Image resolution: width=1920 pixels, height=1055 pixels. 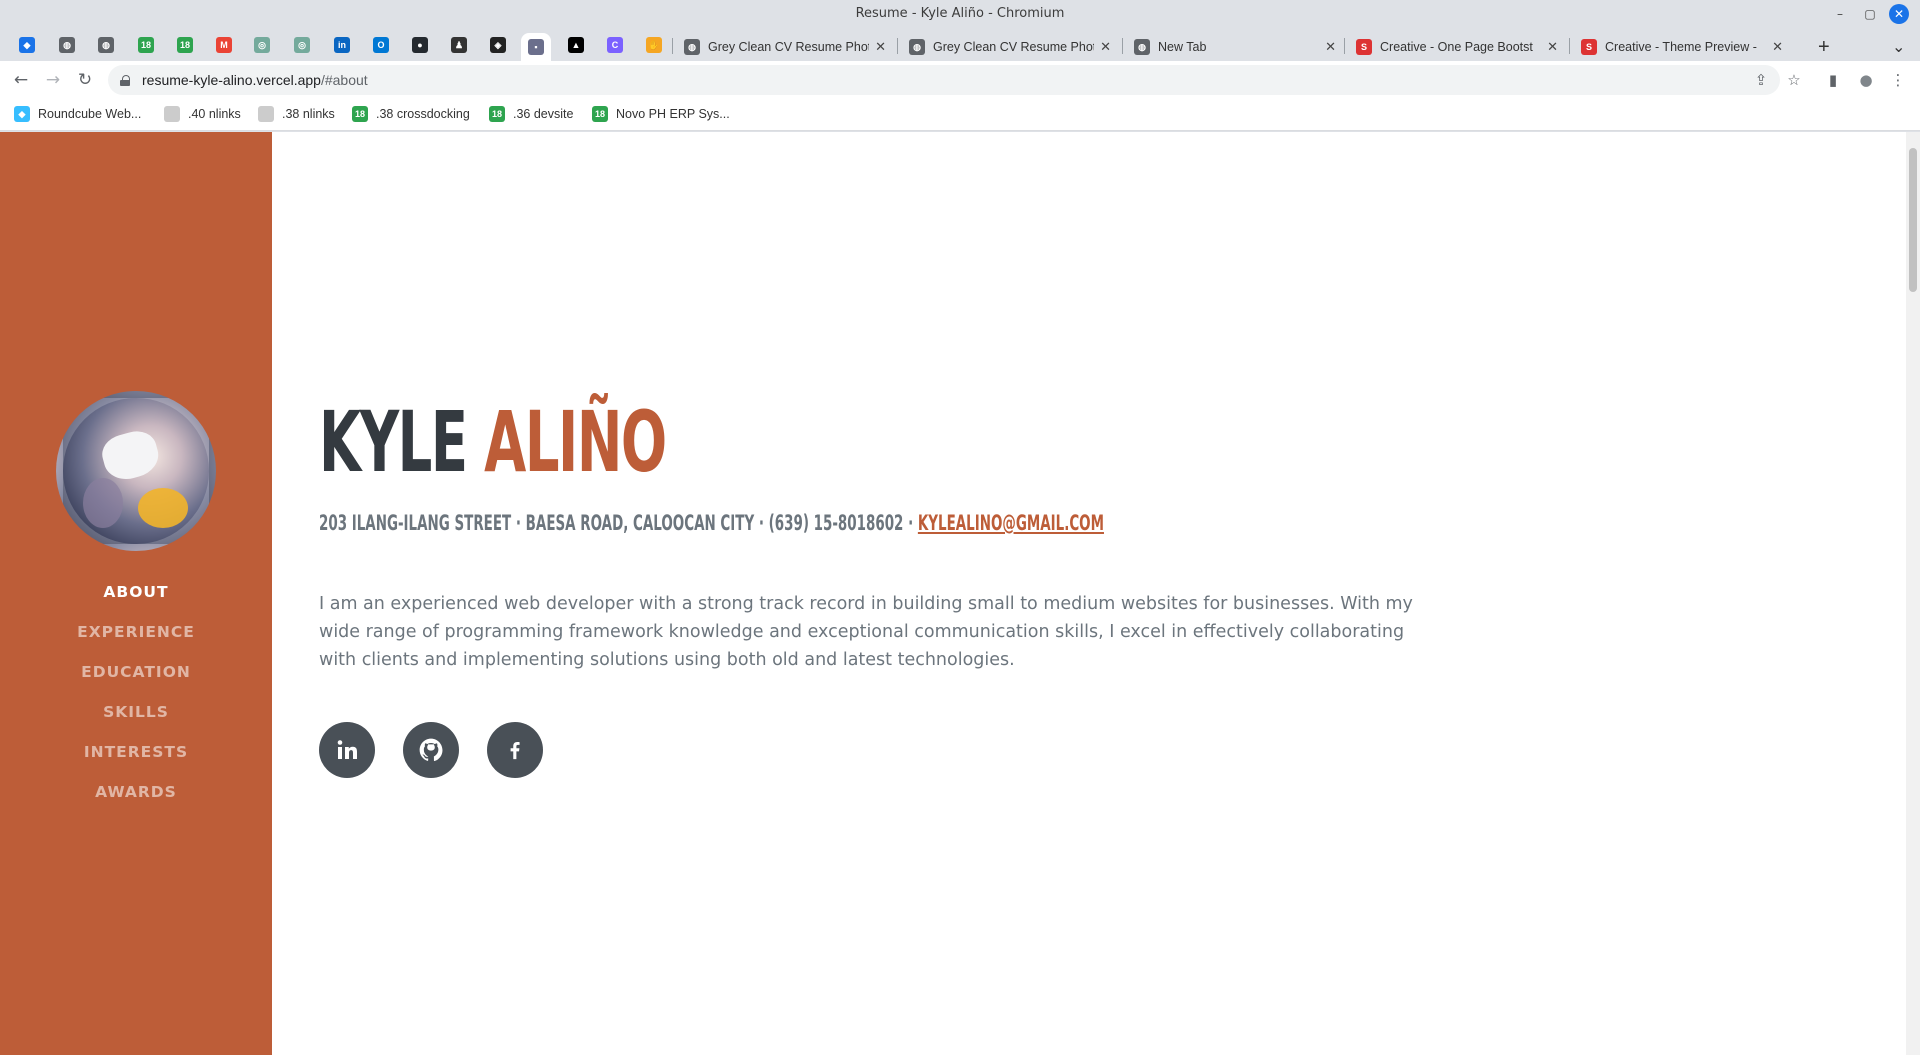 I want to click on outlook-icon: O, so click(x=381, y=45).